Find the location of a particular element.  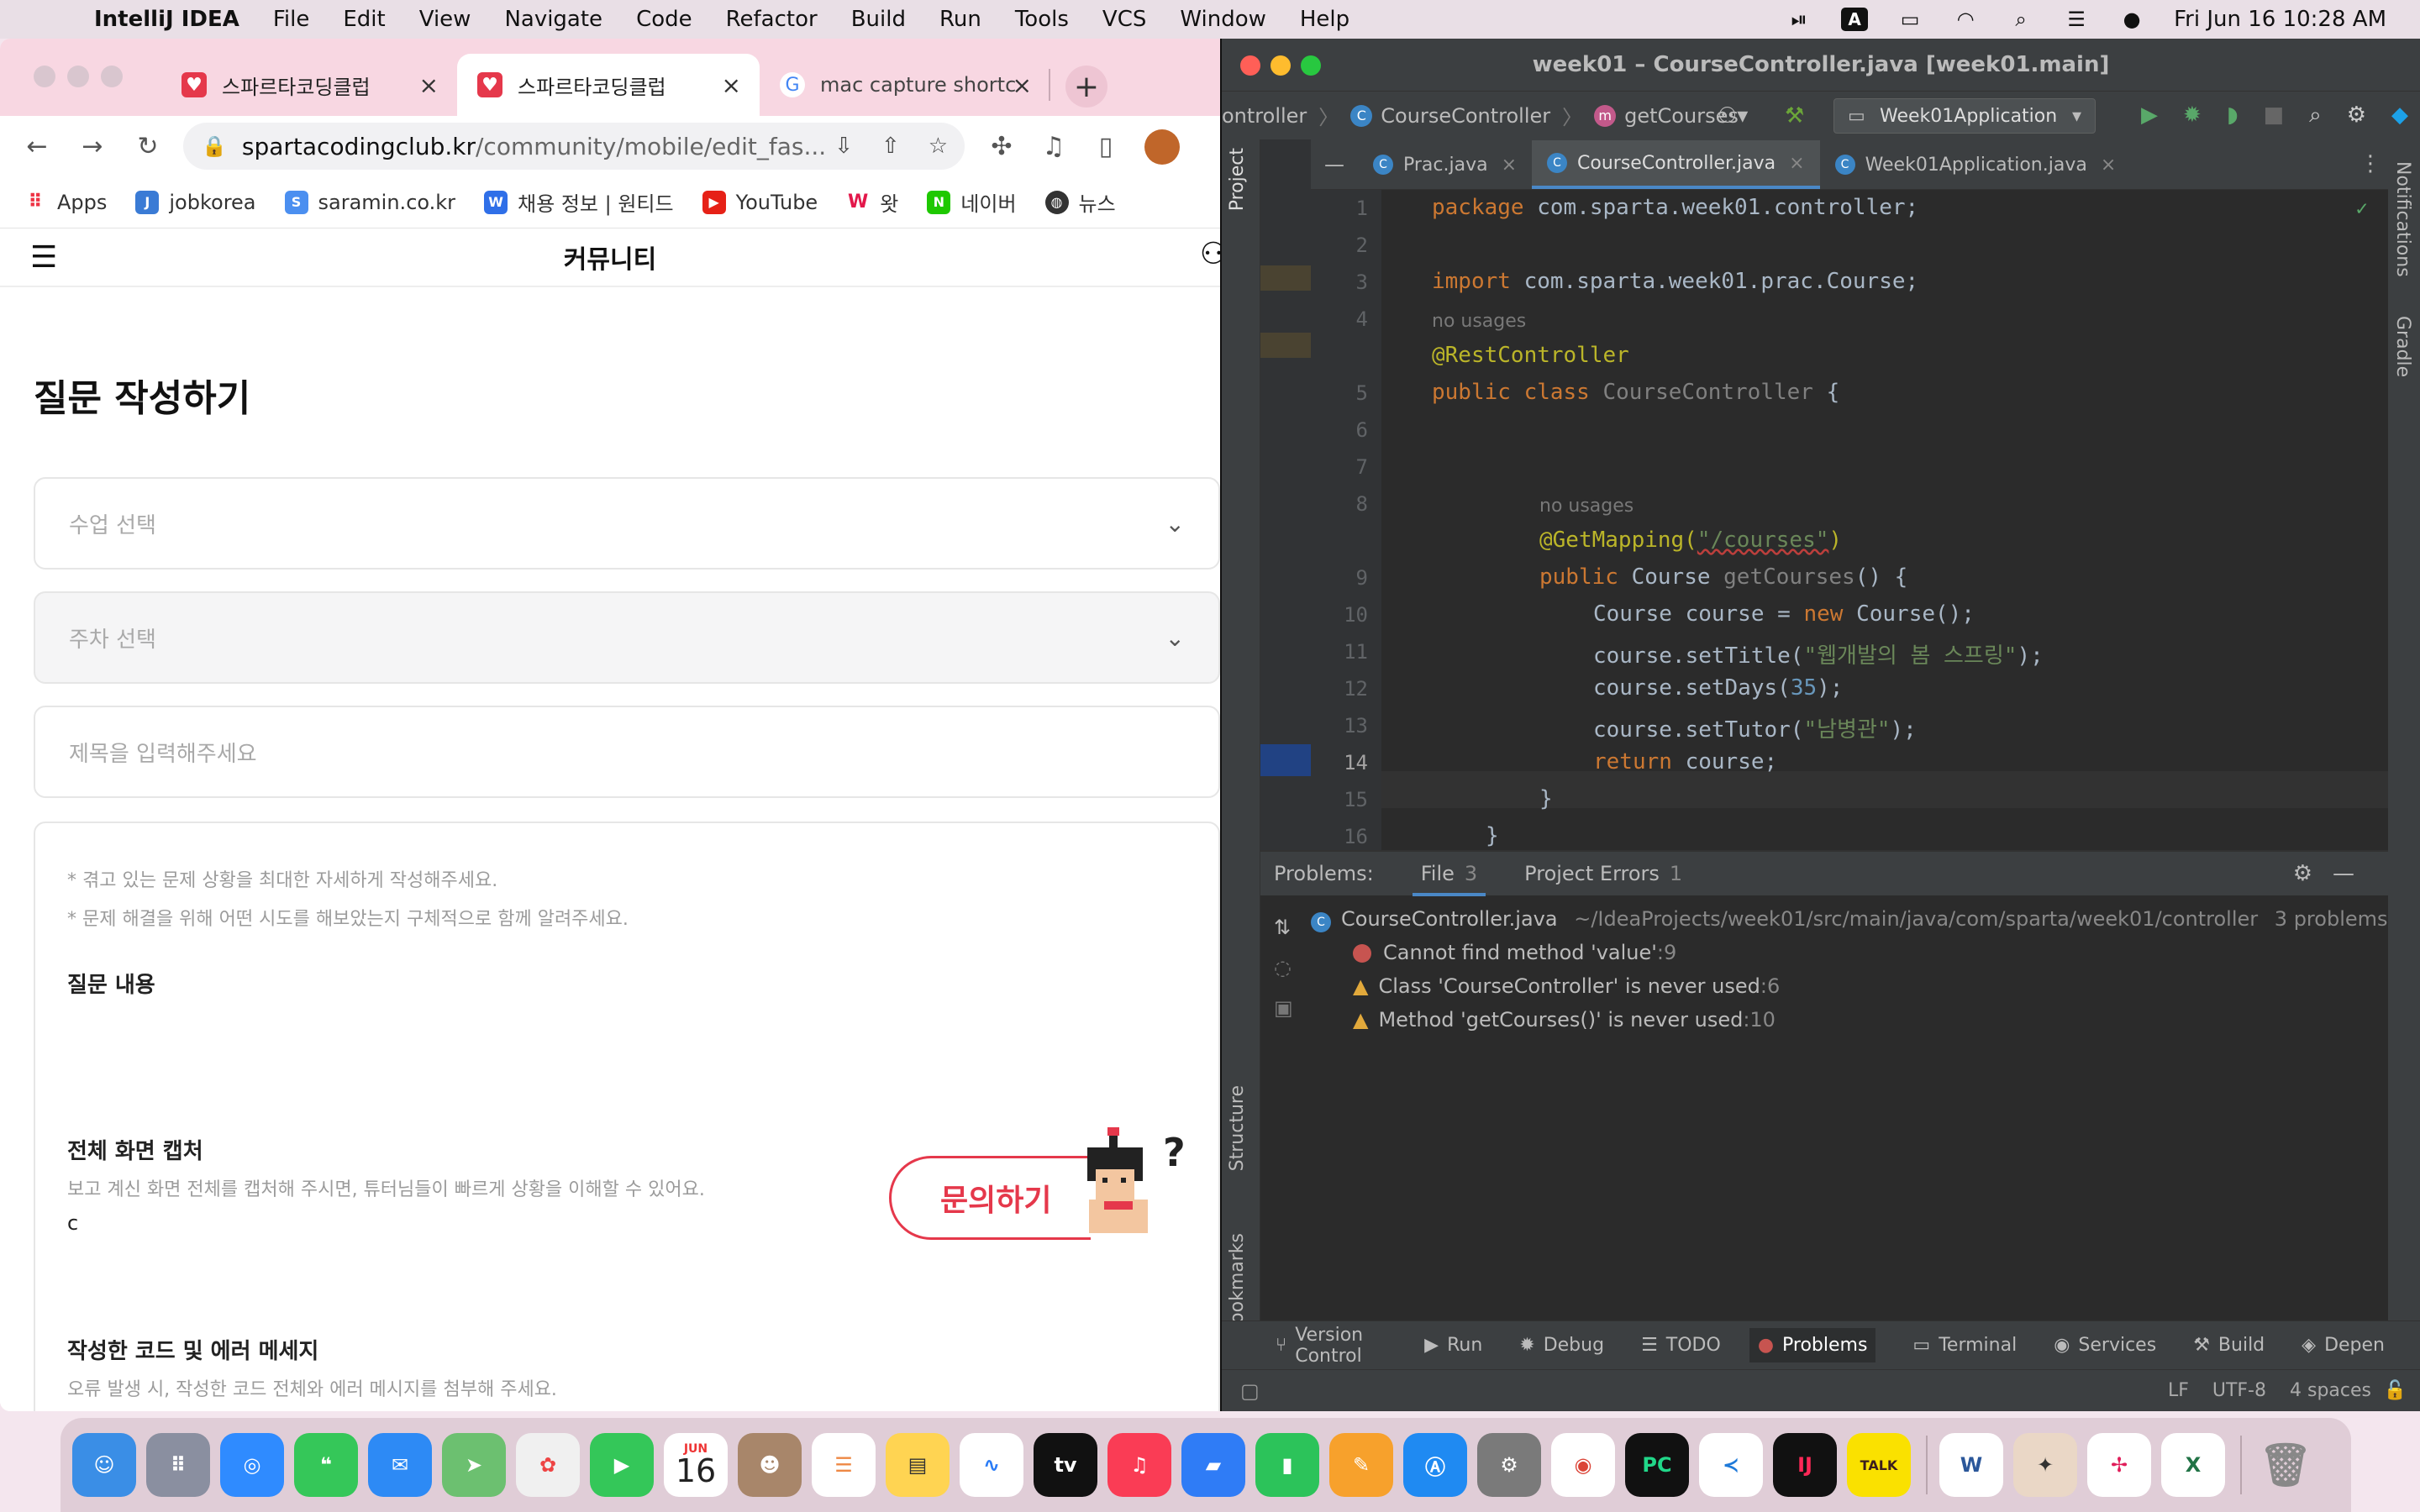

browser-tab-3: G mac capture shortc × is located at coordinates (905, 85).